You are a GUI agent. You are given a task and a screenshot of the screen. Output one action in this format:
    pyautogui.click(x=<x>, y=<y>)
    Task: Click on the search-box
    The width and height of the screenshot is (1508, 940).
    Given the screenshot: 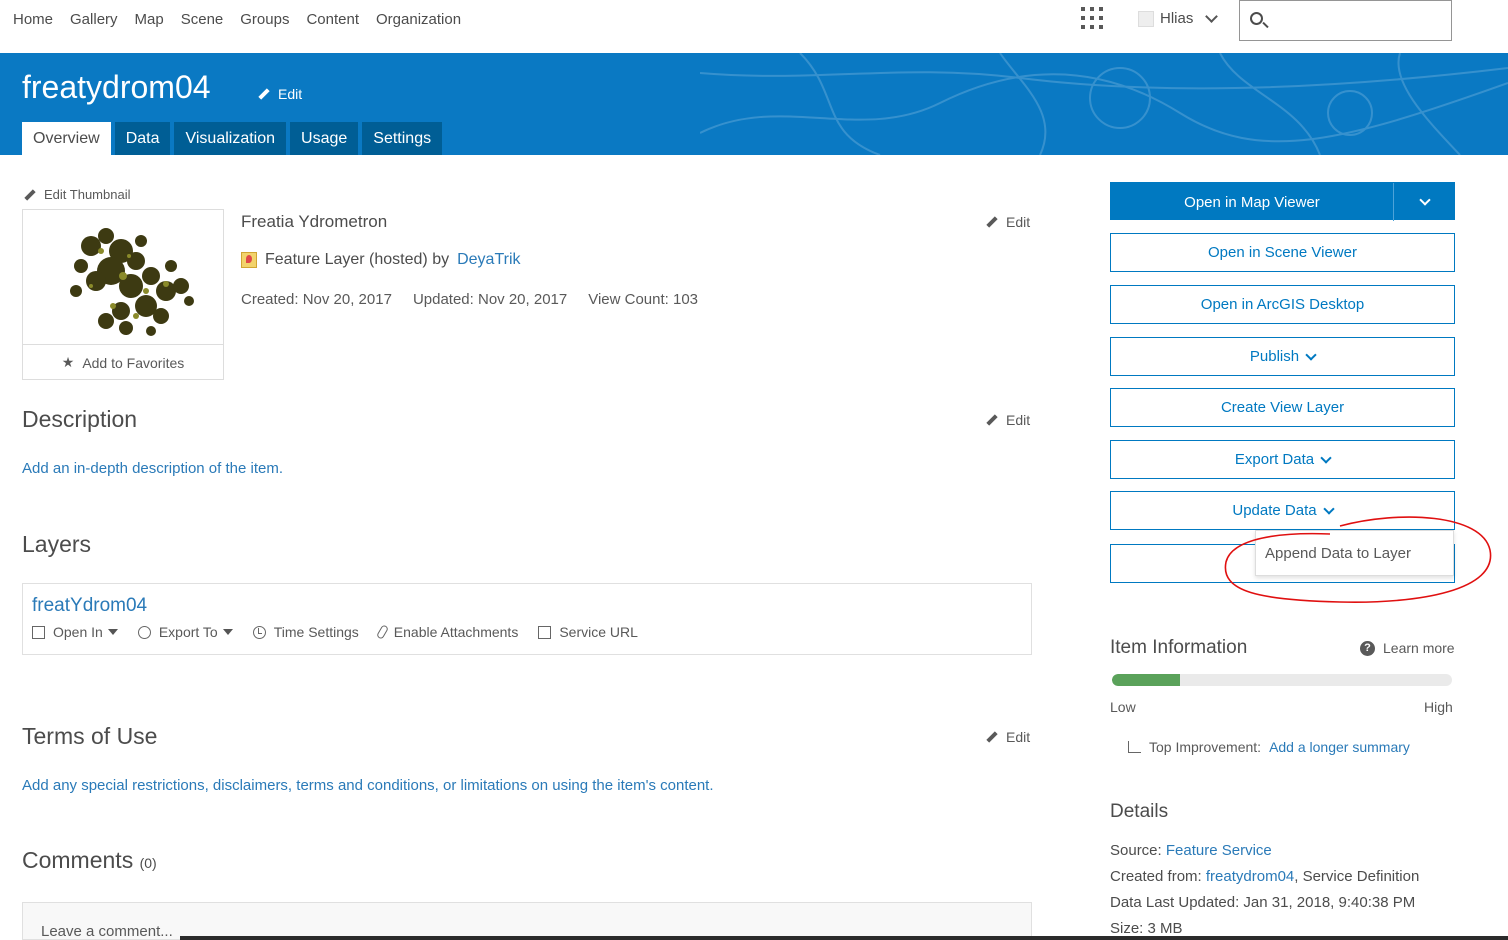 What is the action you would take?
    pyautogui.click(x=1345, y=20)
    